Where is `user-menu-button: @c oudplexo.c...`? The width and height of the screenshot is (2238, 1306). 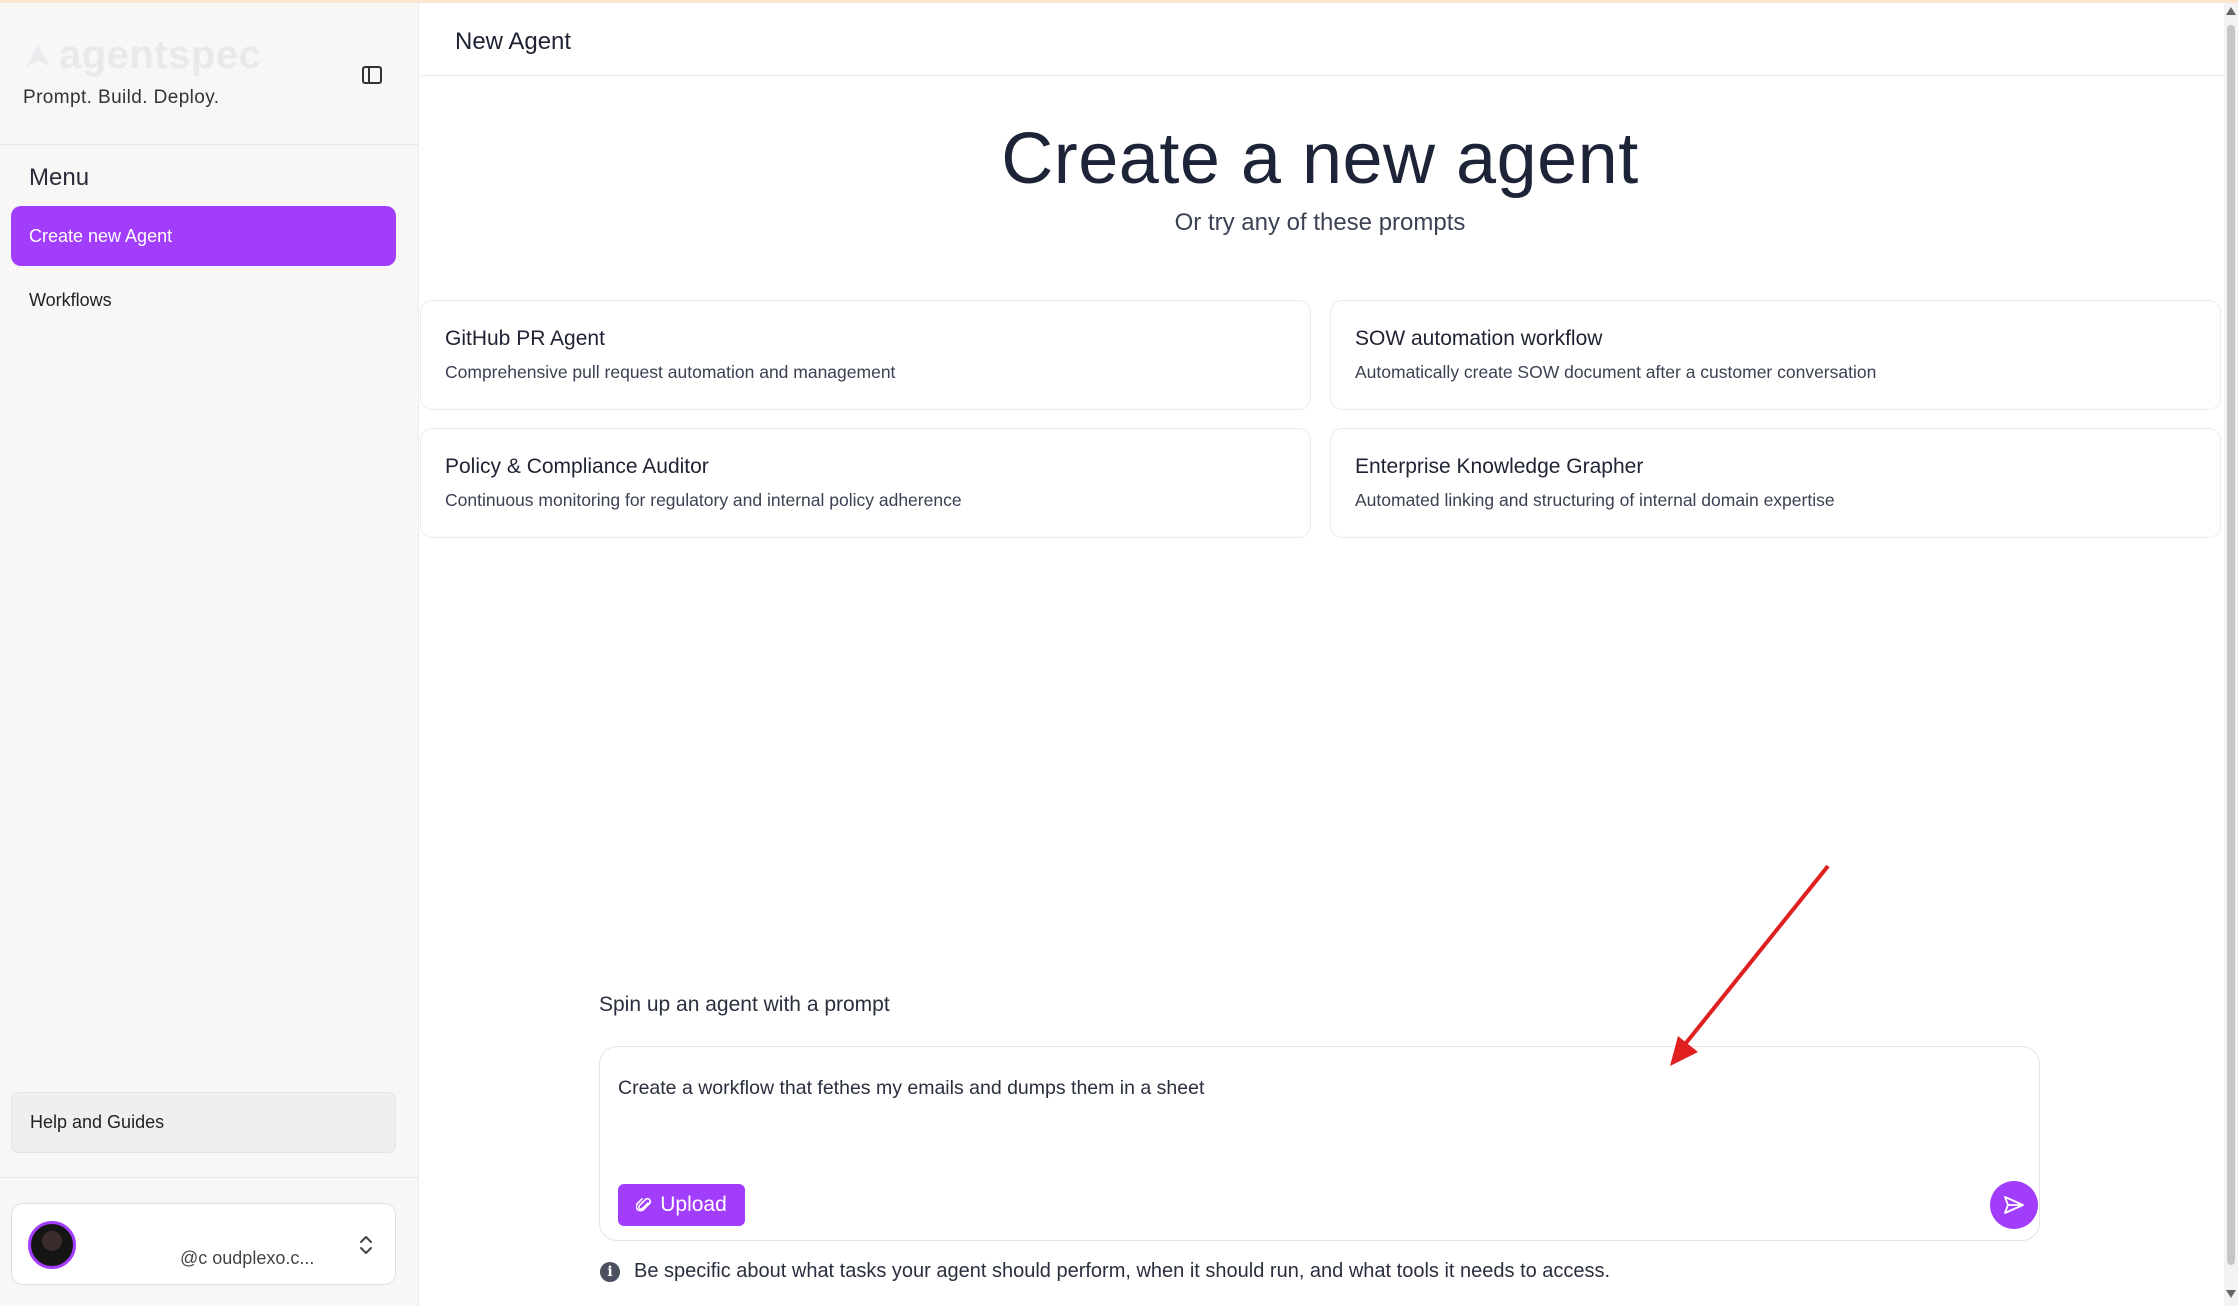
user-menu-button: @c oudplexo.c... is located at coordinates (203, 1244).